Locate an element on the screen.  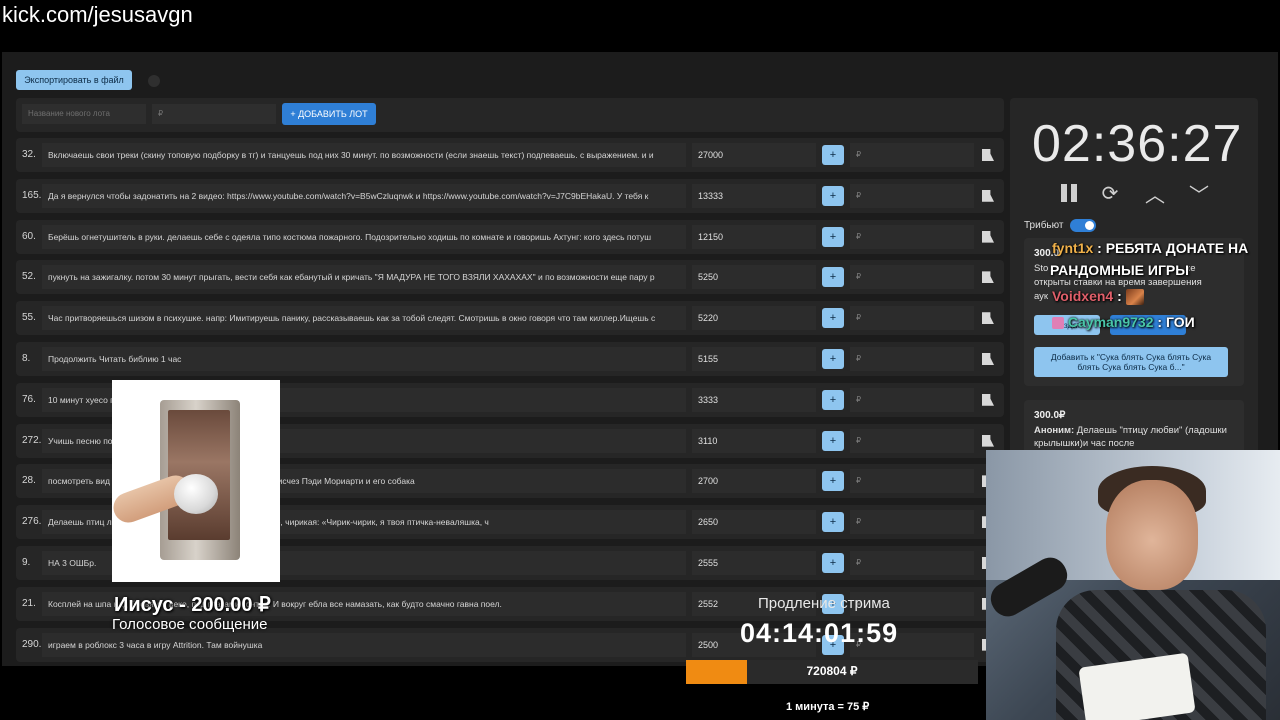
lot-number: 290. is located at coordinates (32, 644).